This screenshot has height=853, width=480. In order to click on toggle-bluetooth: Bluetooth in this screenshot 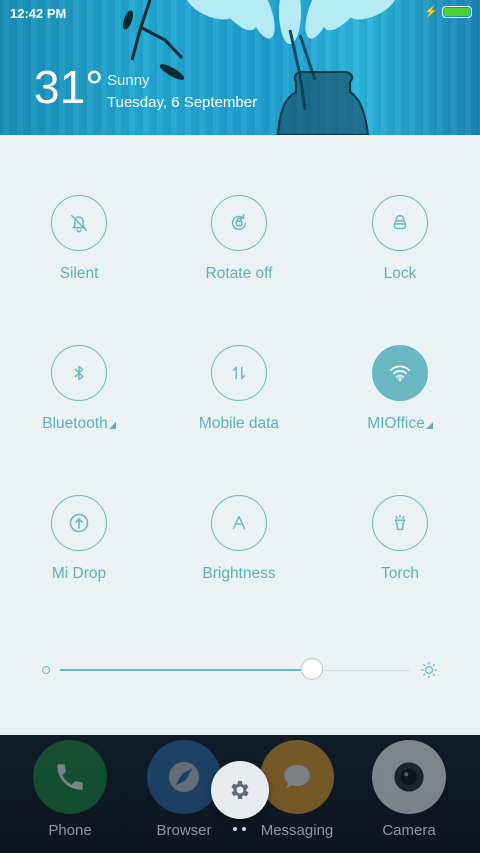, I will do `click(79, 389)`.